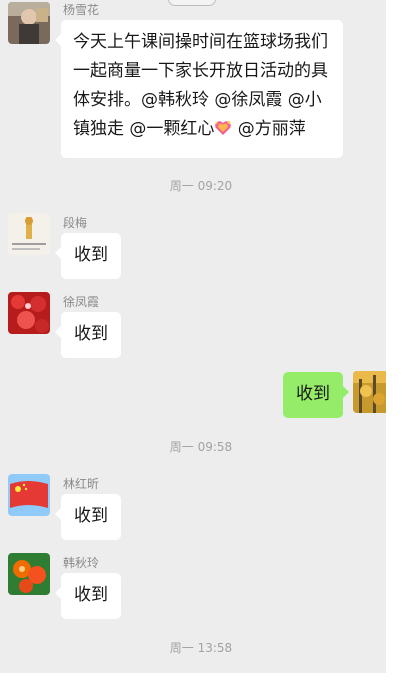  I want to click on sender-name: 段梅, so click(75, 223).